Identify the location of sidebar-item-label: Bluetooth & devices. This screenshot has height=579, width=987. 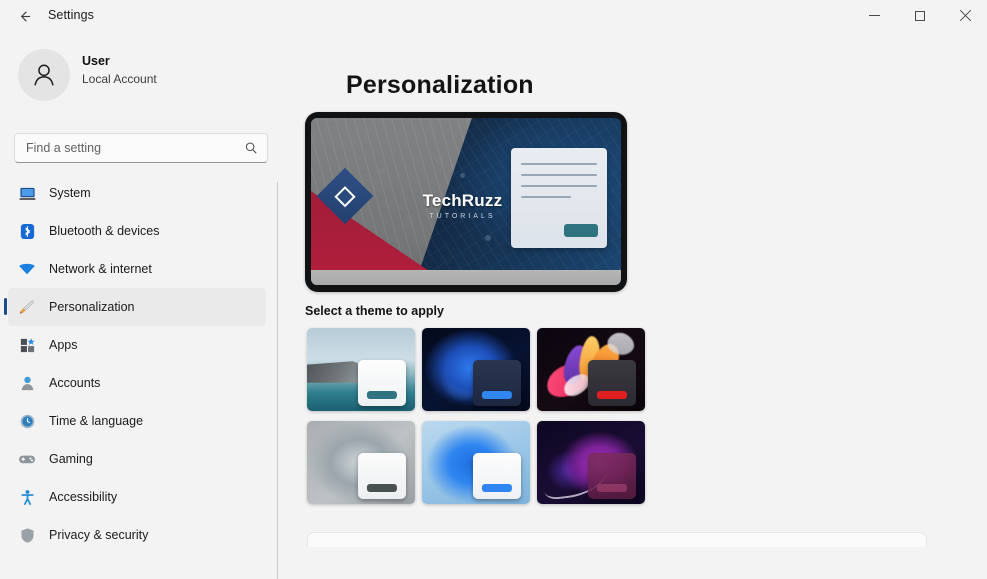
(104, 231).